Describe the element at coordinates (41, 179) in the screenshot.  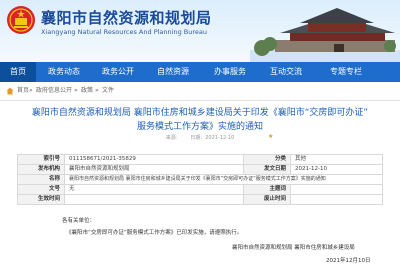
I see `label-name: 名称` at that location.